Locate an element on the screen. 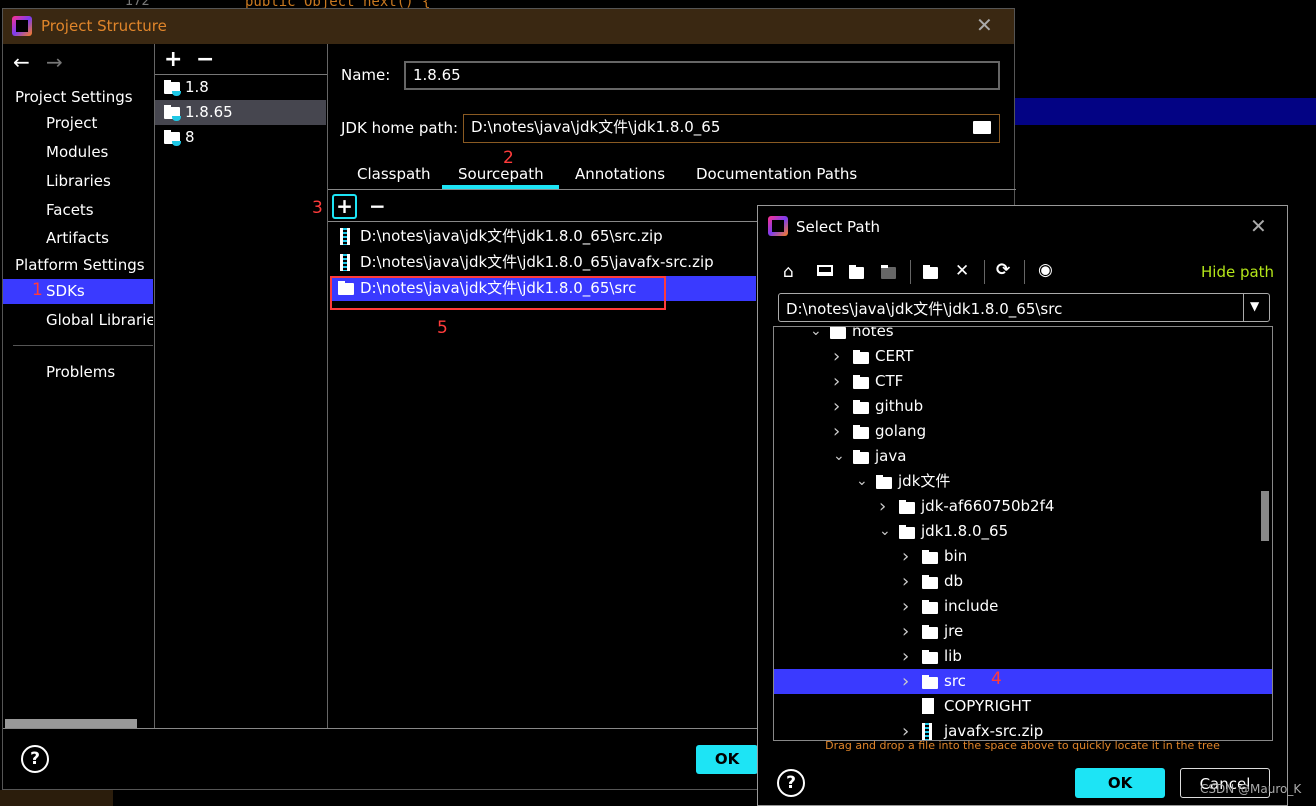  sidebar-item-sdks: SDKs is located at coordinates (78, 291).